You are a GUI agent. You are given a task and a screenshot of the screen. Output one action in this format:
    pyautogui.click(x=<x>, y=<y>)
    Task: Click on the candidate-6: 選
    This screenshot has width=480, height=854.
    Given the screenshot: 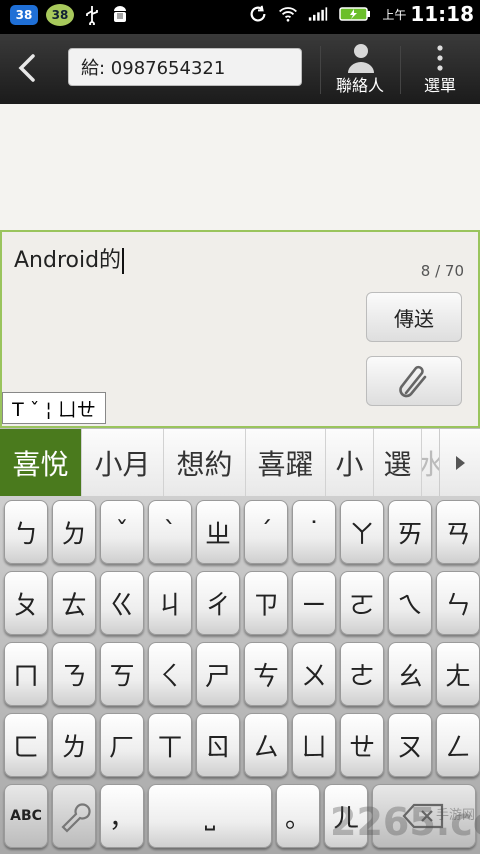 What is the action you would take?
    pyautogui.click(x=398, y=463)
    